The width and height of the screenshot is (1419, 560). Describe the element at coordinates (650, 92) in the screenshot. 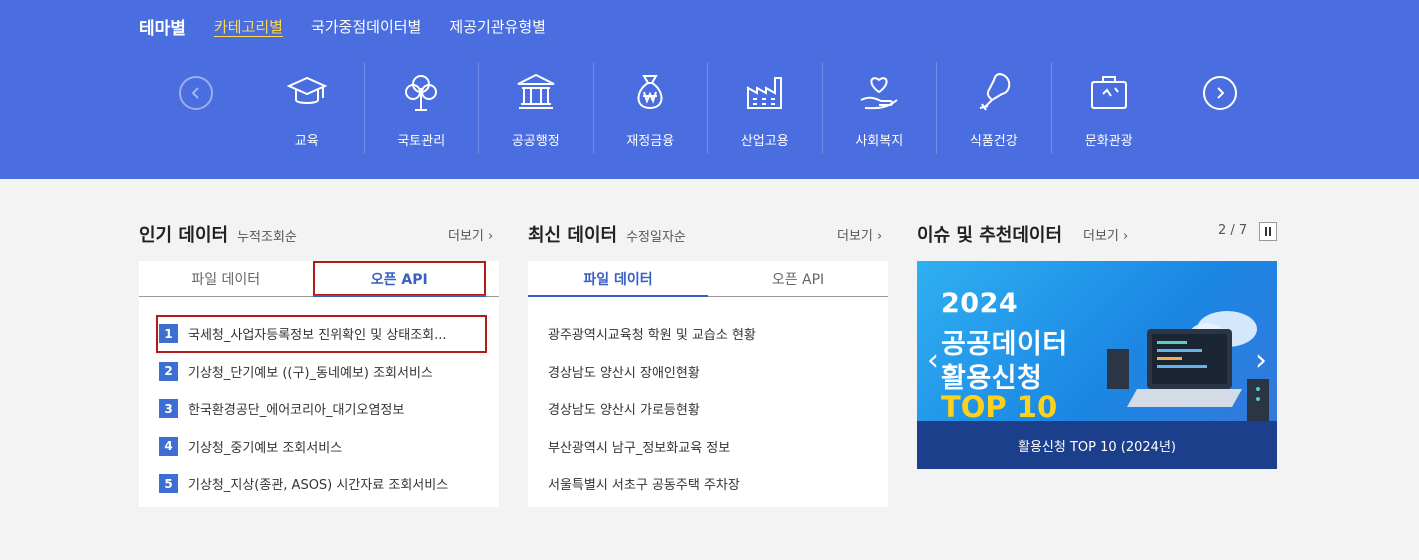

I see `money-bag-icon` at that location.